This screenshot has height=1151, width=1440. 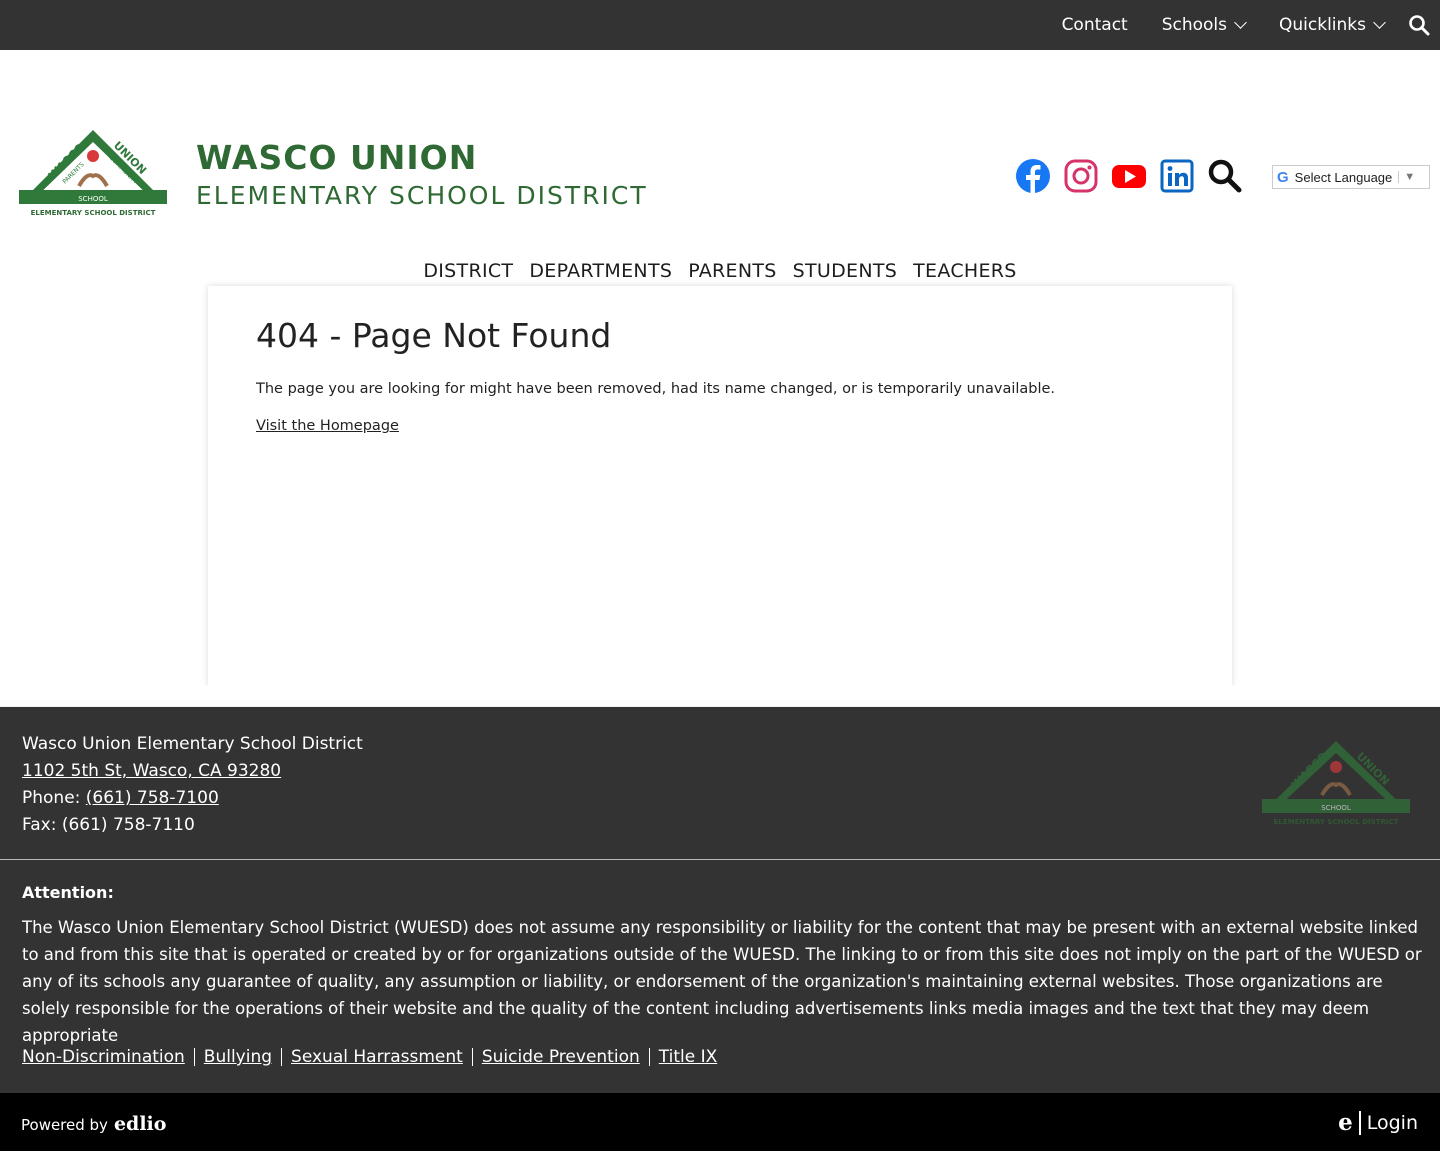 I want to click on schools-menu: Schools, so click(x=1204, y=25).